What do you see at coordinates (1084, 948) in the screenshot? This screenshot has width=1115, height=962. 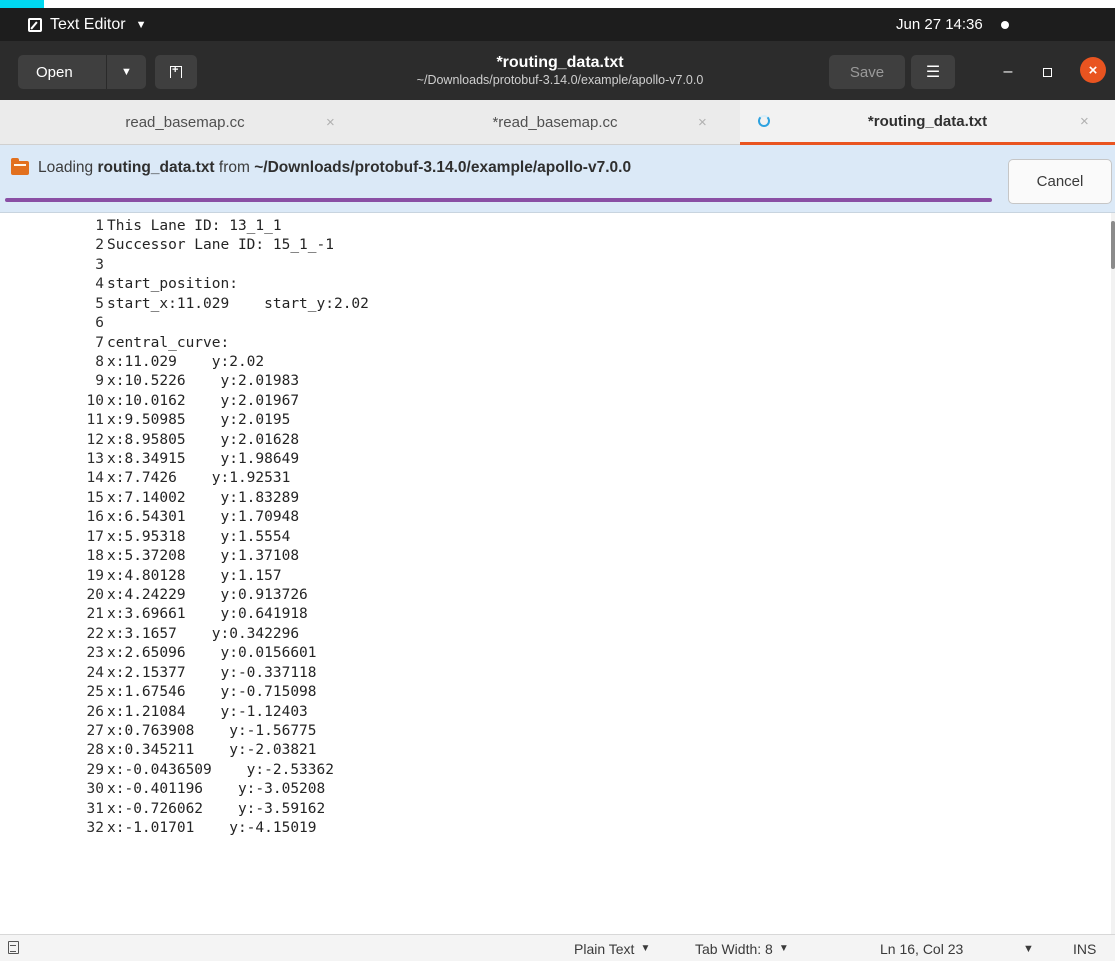 I see `insert-mode: INS` at bounding box center [1084, 948].